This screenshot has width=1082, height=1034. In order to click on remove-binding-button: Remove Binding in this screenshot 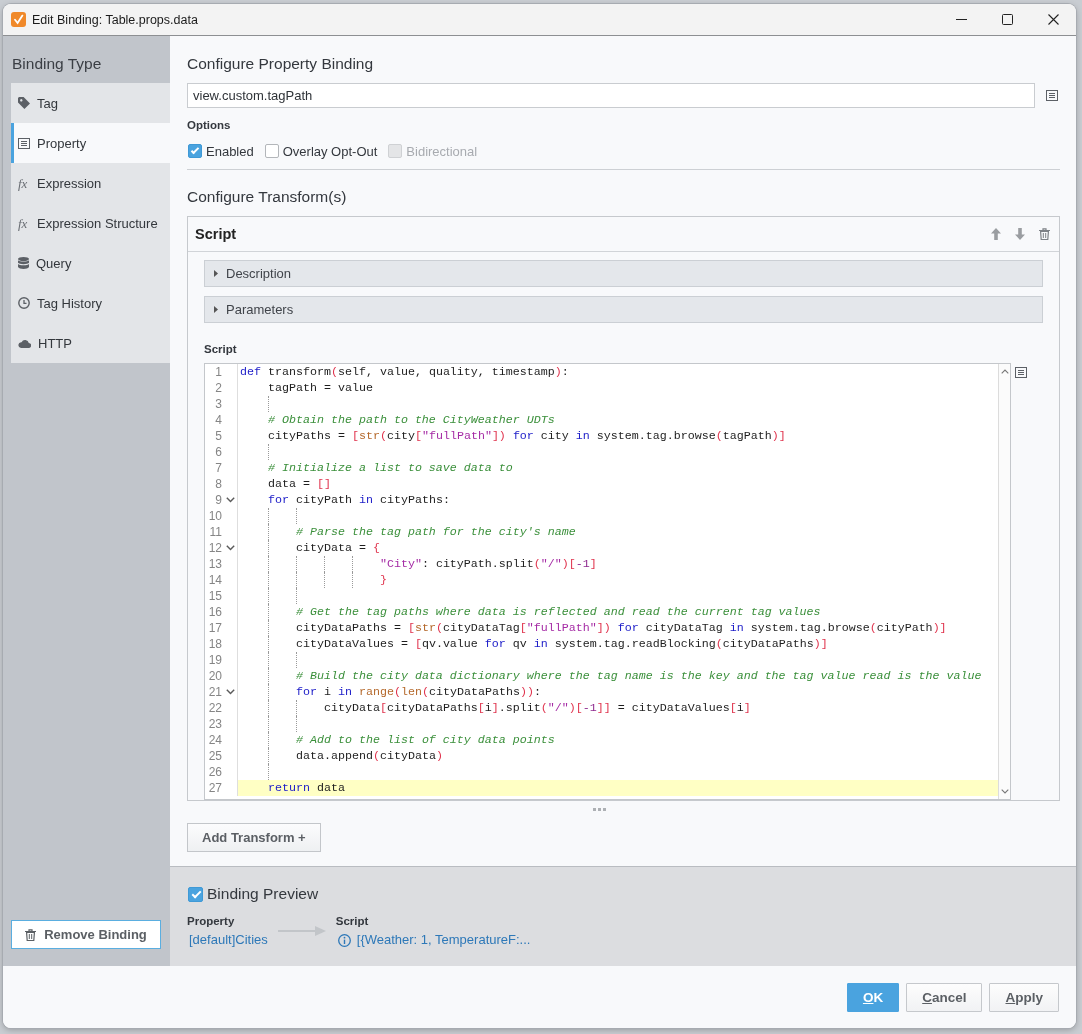, I will do `click(86, 934)`.